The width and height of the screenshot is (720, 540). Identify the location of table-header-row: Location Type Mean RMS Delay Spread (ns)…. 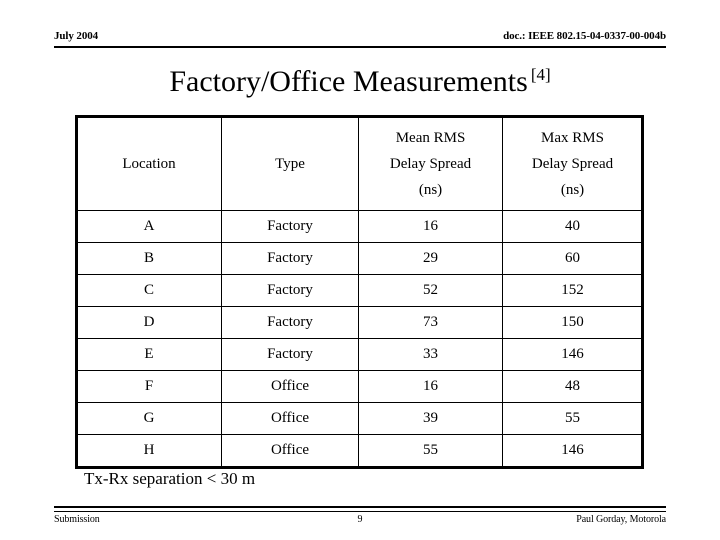
(359, 163).